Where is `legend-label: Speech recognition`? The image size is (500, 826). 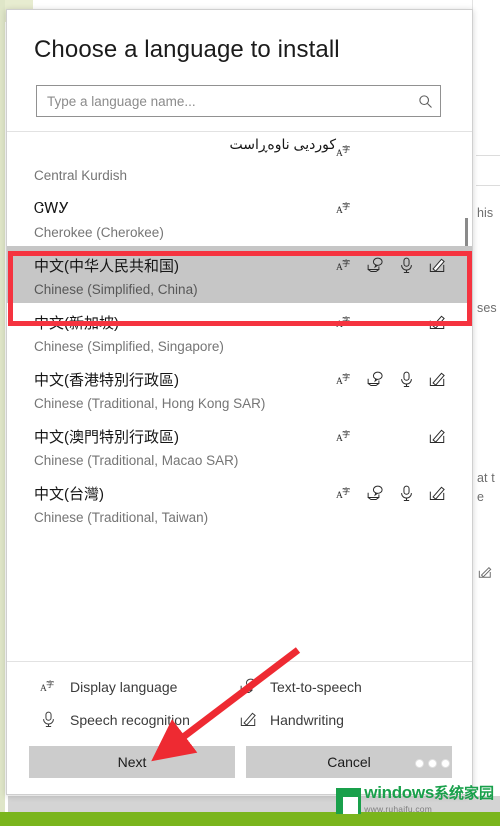
legend-label: Speech recognition is located at coordinates (130, 719).